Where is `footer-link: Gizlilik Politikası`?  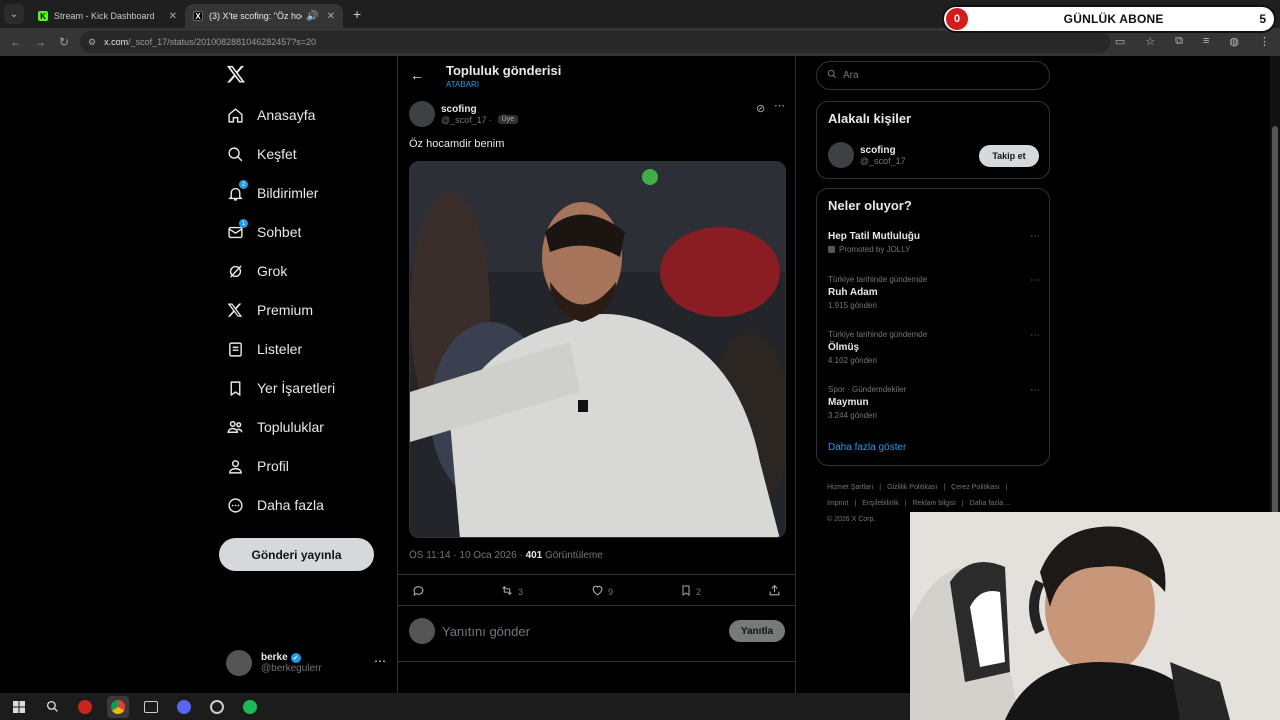
footer-link: Gizlilik Politikası is located at coordinates (912, 487).